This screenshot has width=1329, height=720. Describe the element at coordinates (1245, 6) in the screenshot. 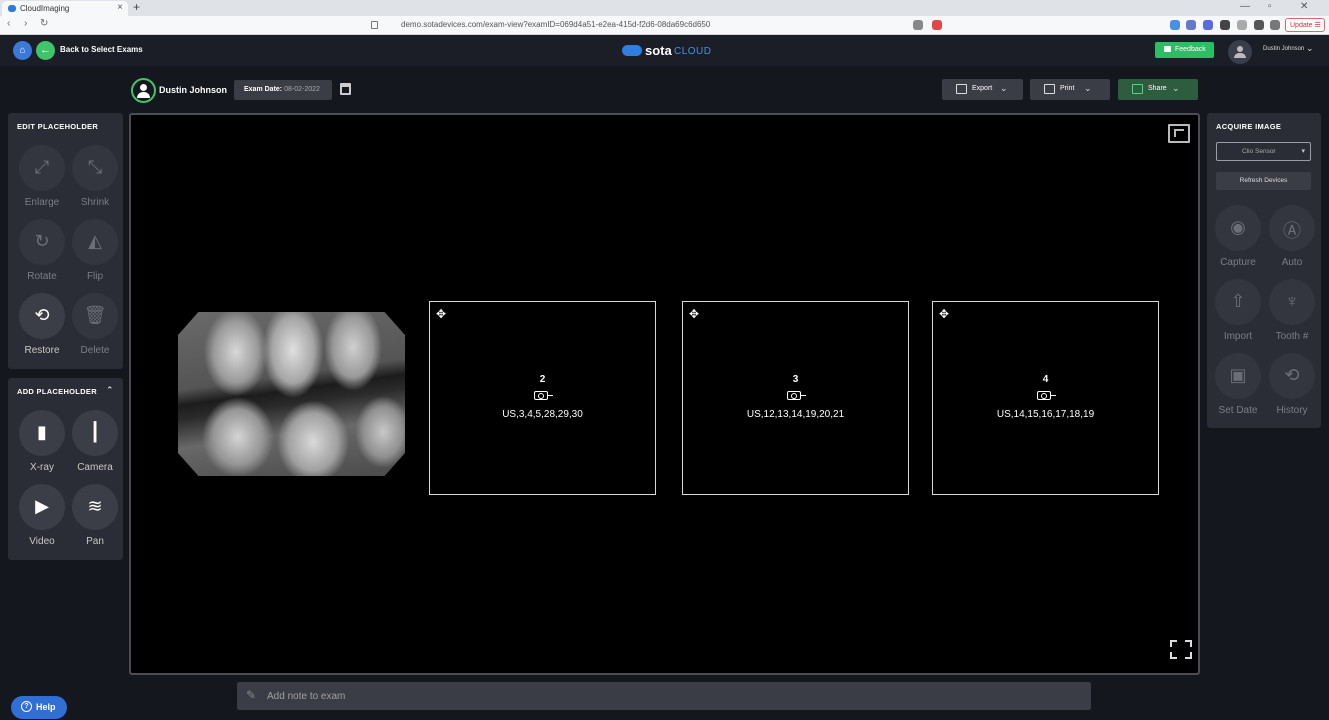

I see `minimize-icon: —` at that location.